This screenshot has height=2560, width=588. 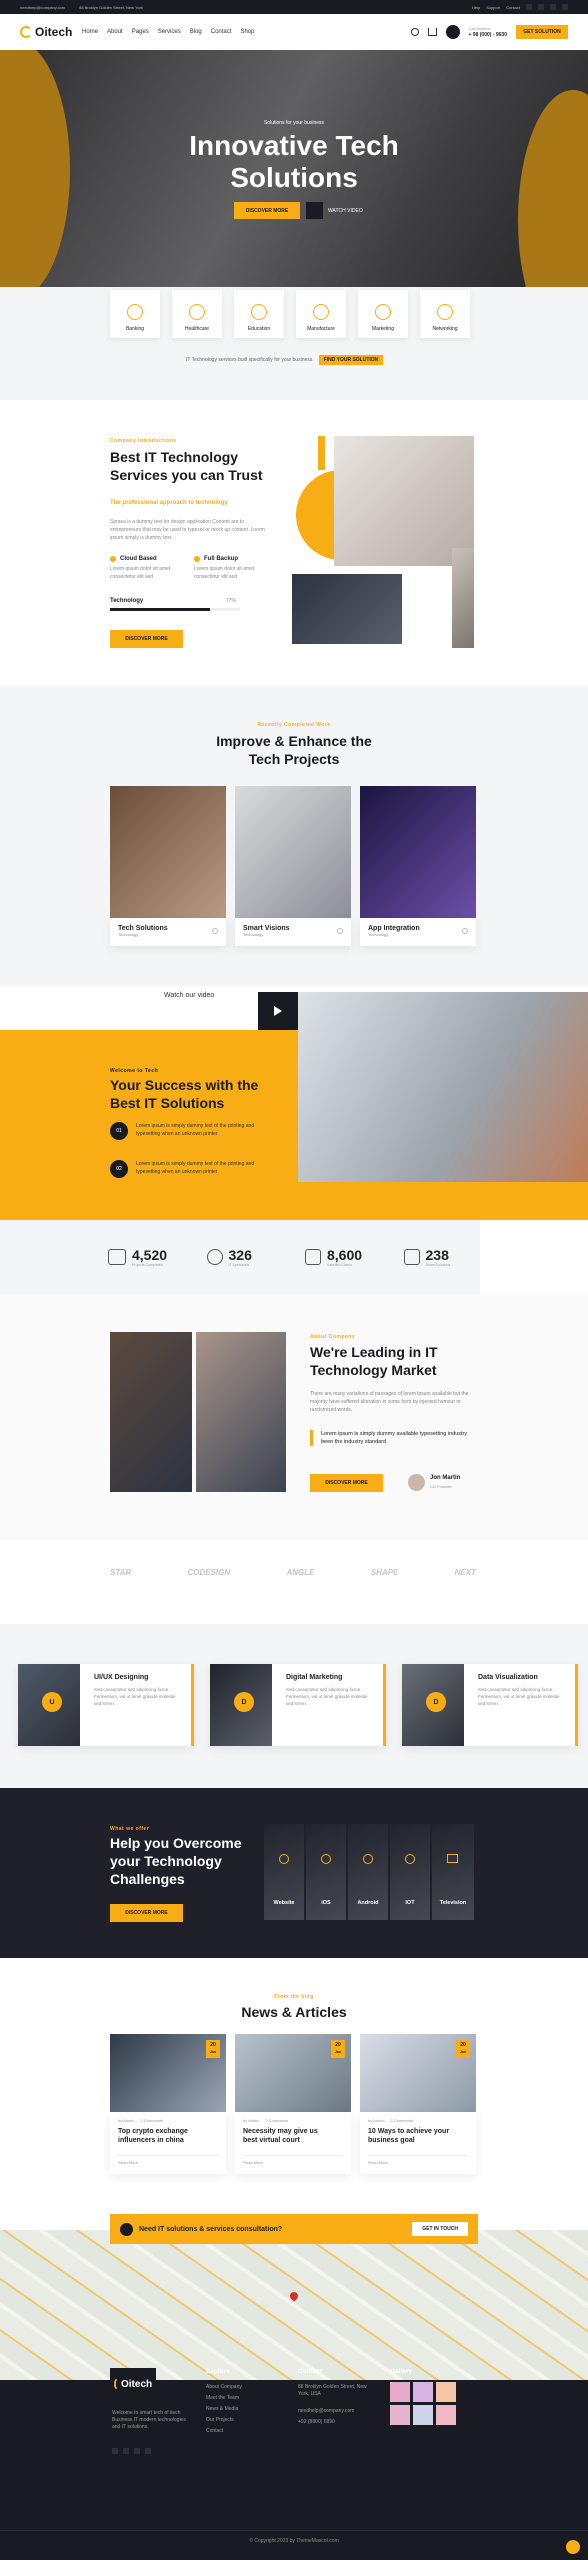 I want to click on service-networking: Networking, so click(x=445, y=314).